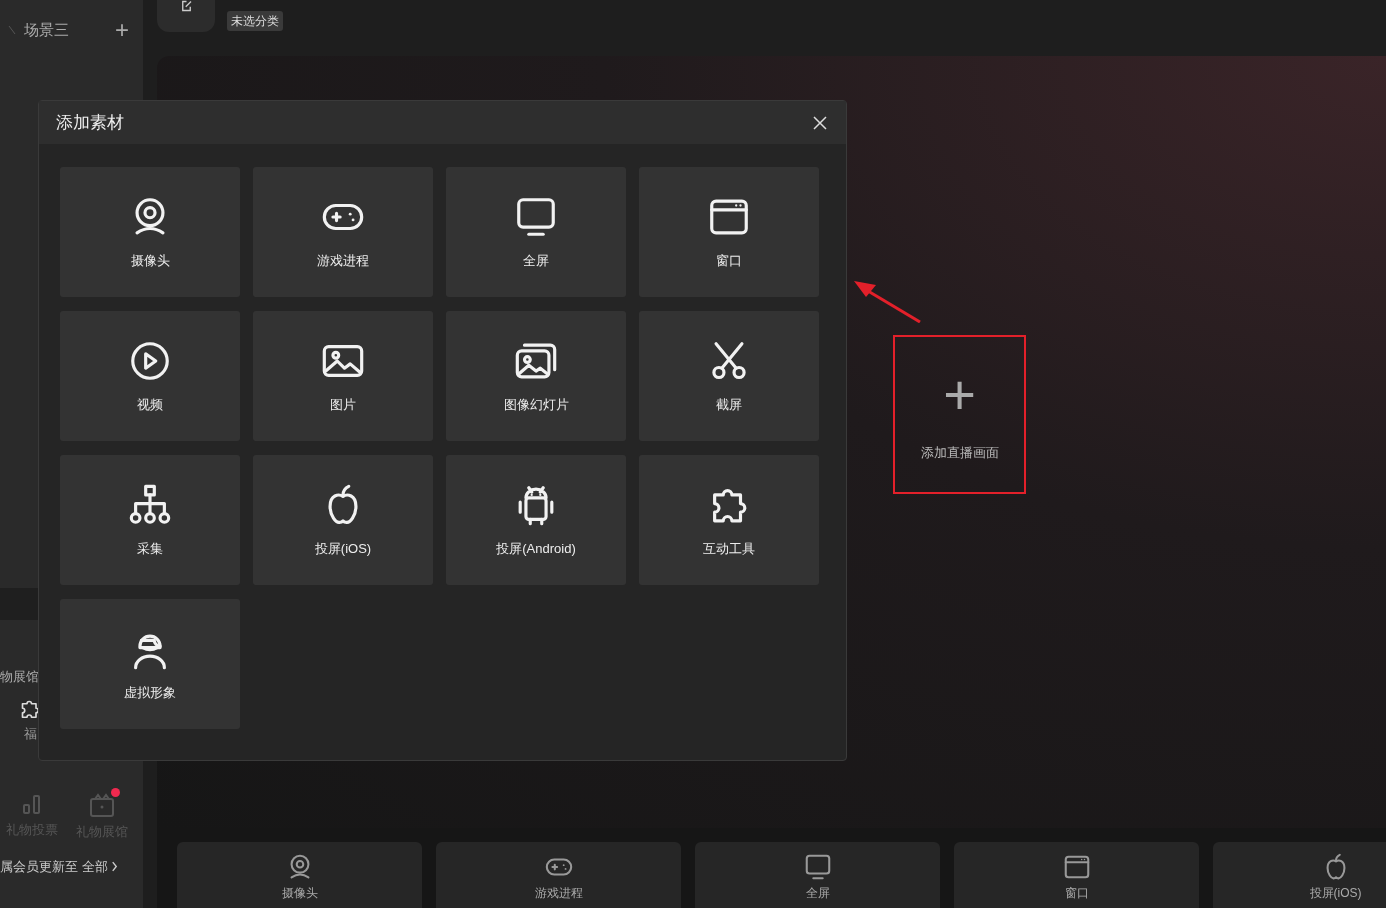 Image resolution: width=1386 pixels, height=908 pixels. I want to click on category-tag: 未选分类, so click(255, 21).